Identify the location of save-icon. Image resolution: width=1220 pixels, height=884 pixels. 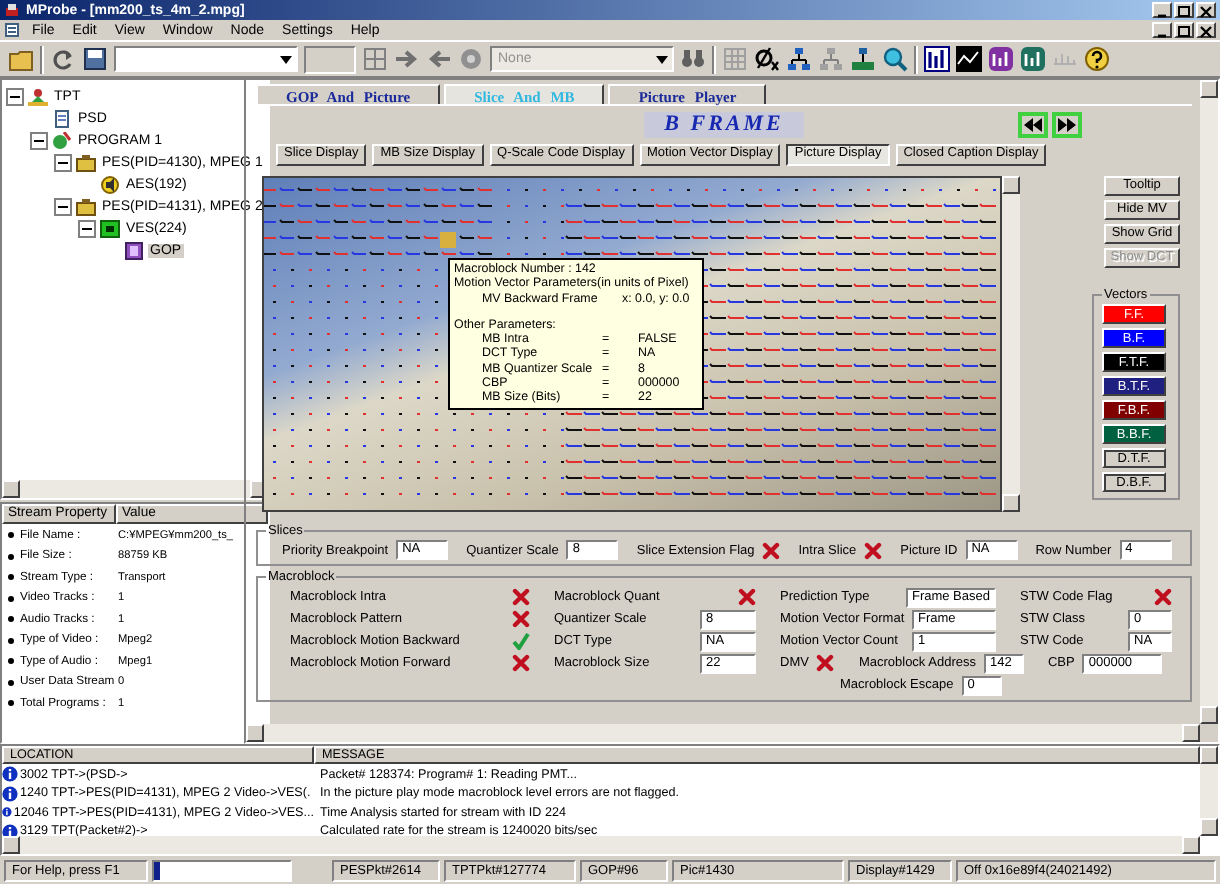
(95, 59).